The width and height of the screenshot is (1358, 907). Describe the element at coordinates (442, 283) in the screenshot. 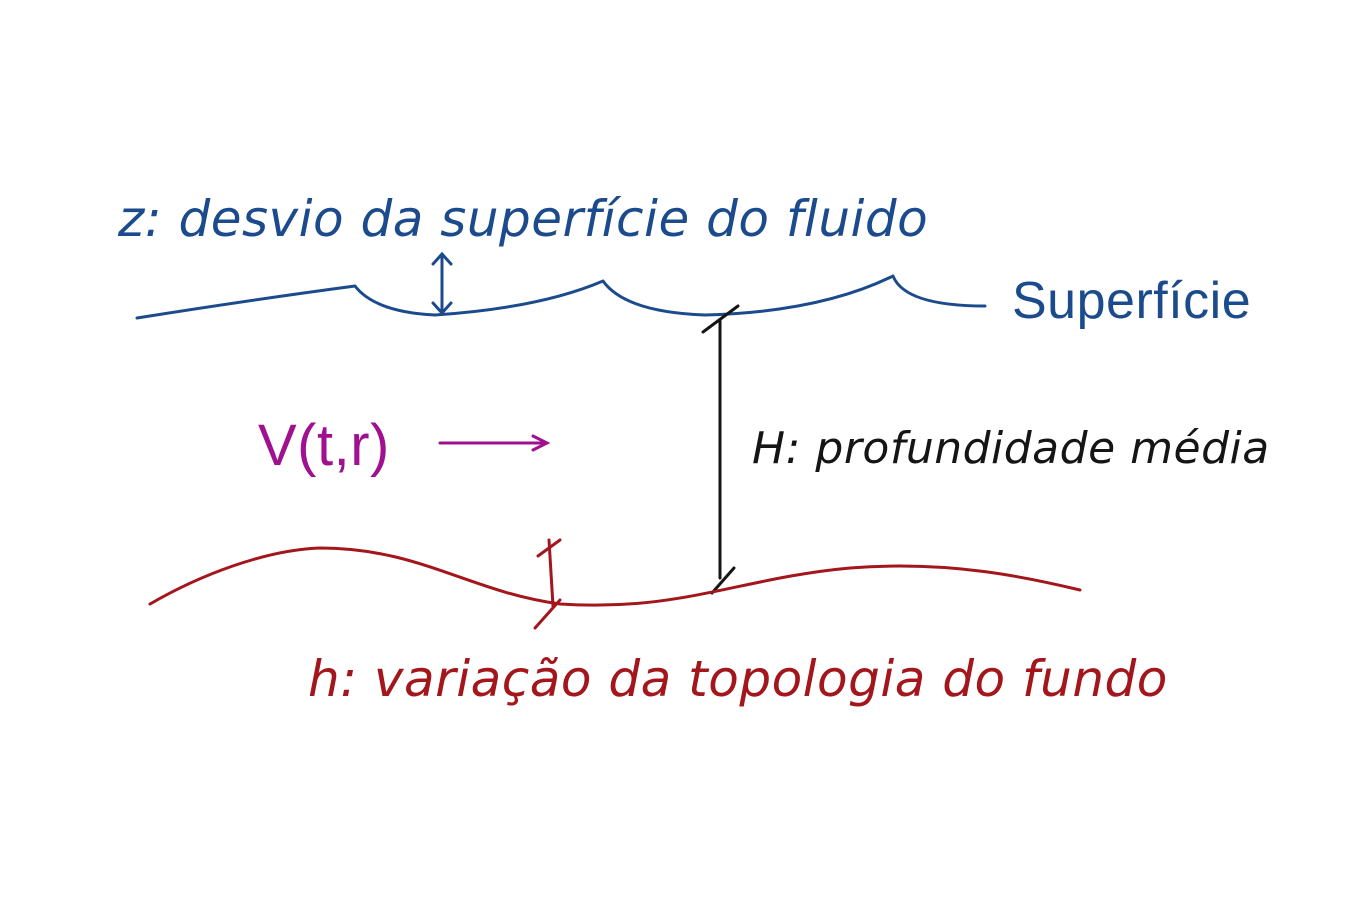

I see `z-deviation-arrow` at that location.